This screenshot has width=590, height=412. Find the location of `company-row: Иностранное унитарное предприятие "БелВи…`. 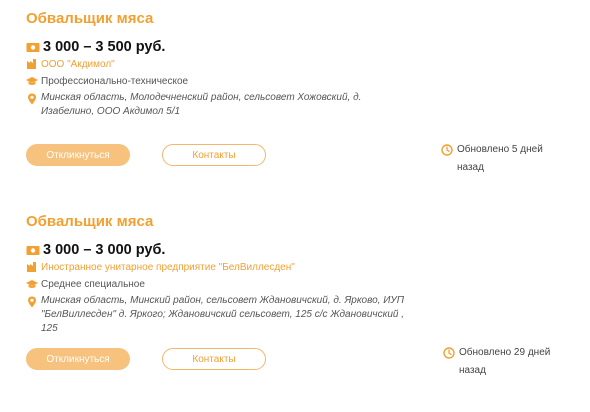

company-row: Иностранное унитарное предприятие "БелВи… is located at coordinates (160, 267).